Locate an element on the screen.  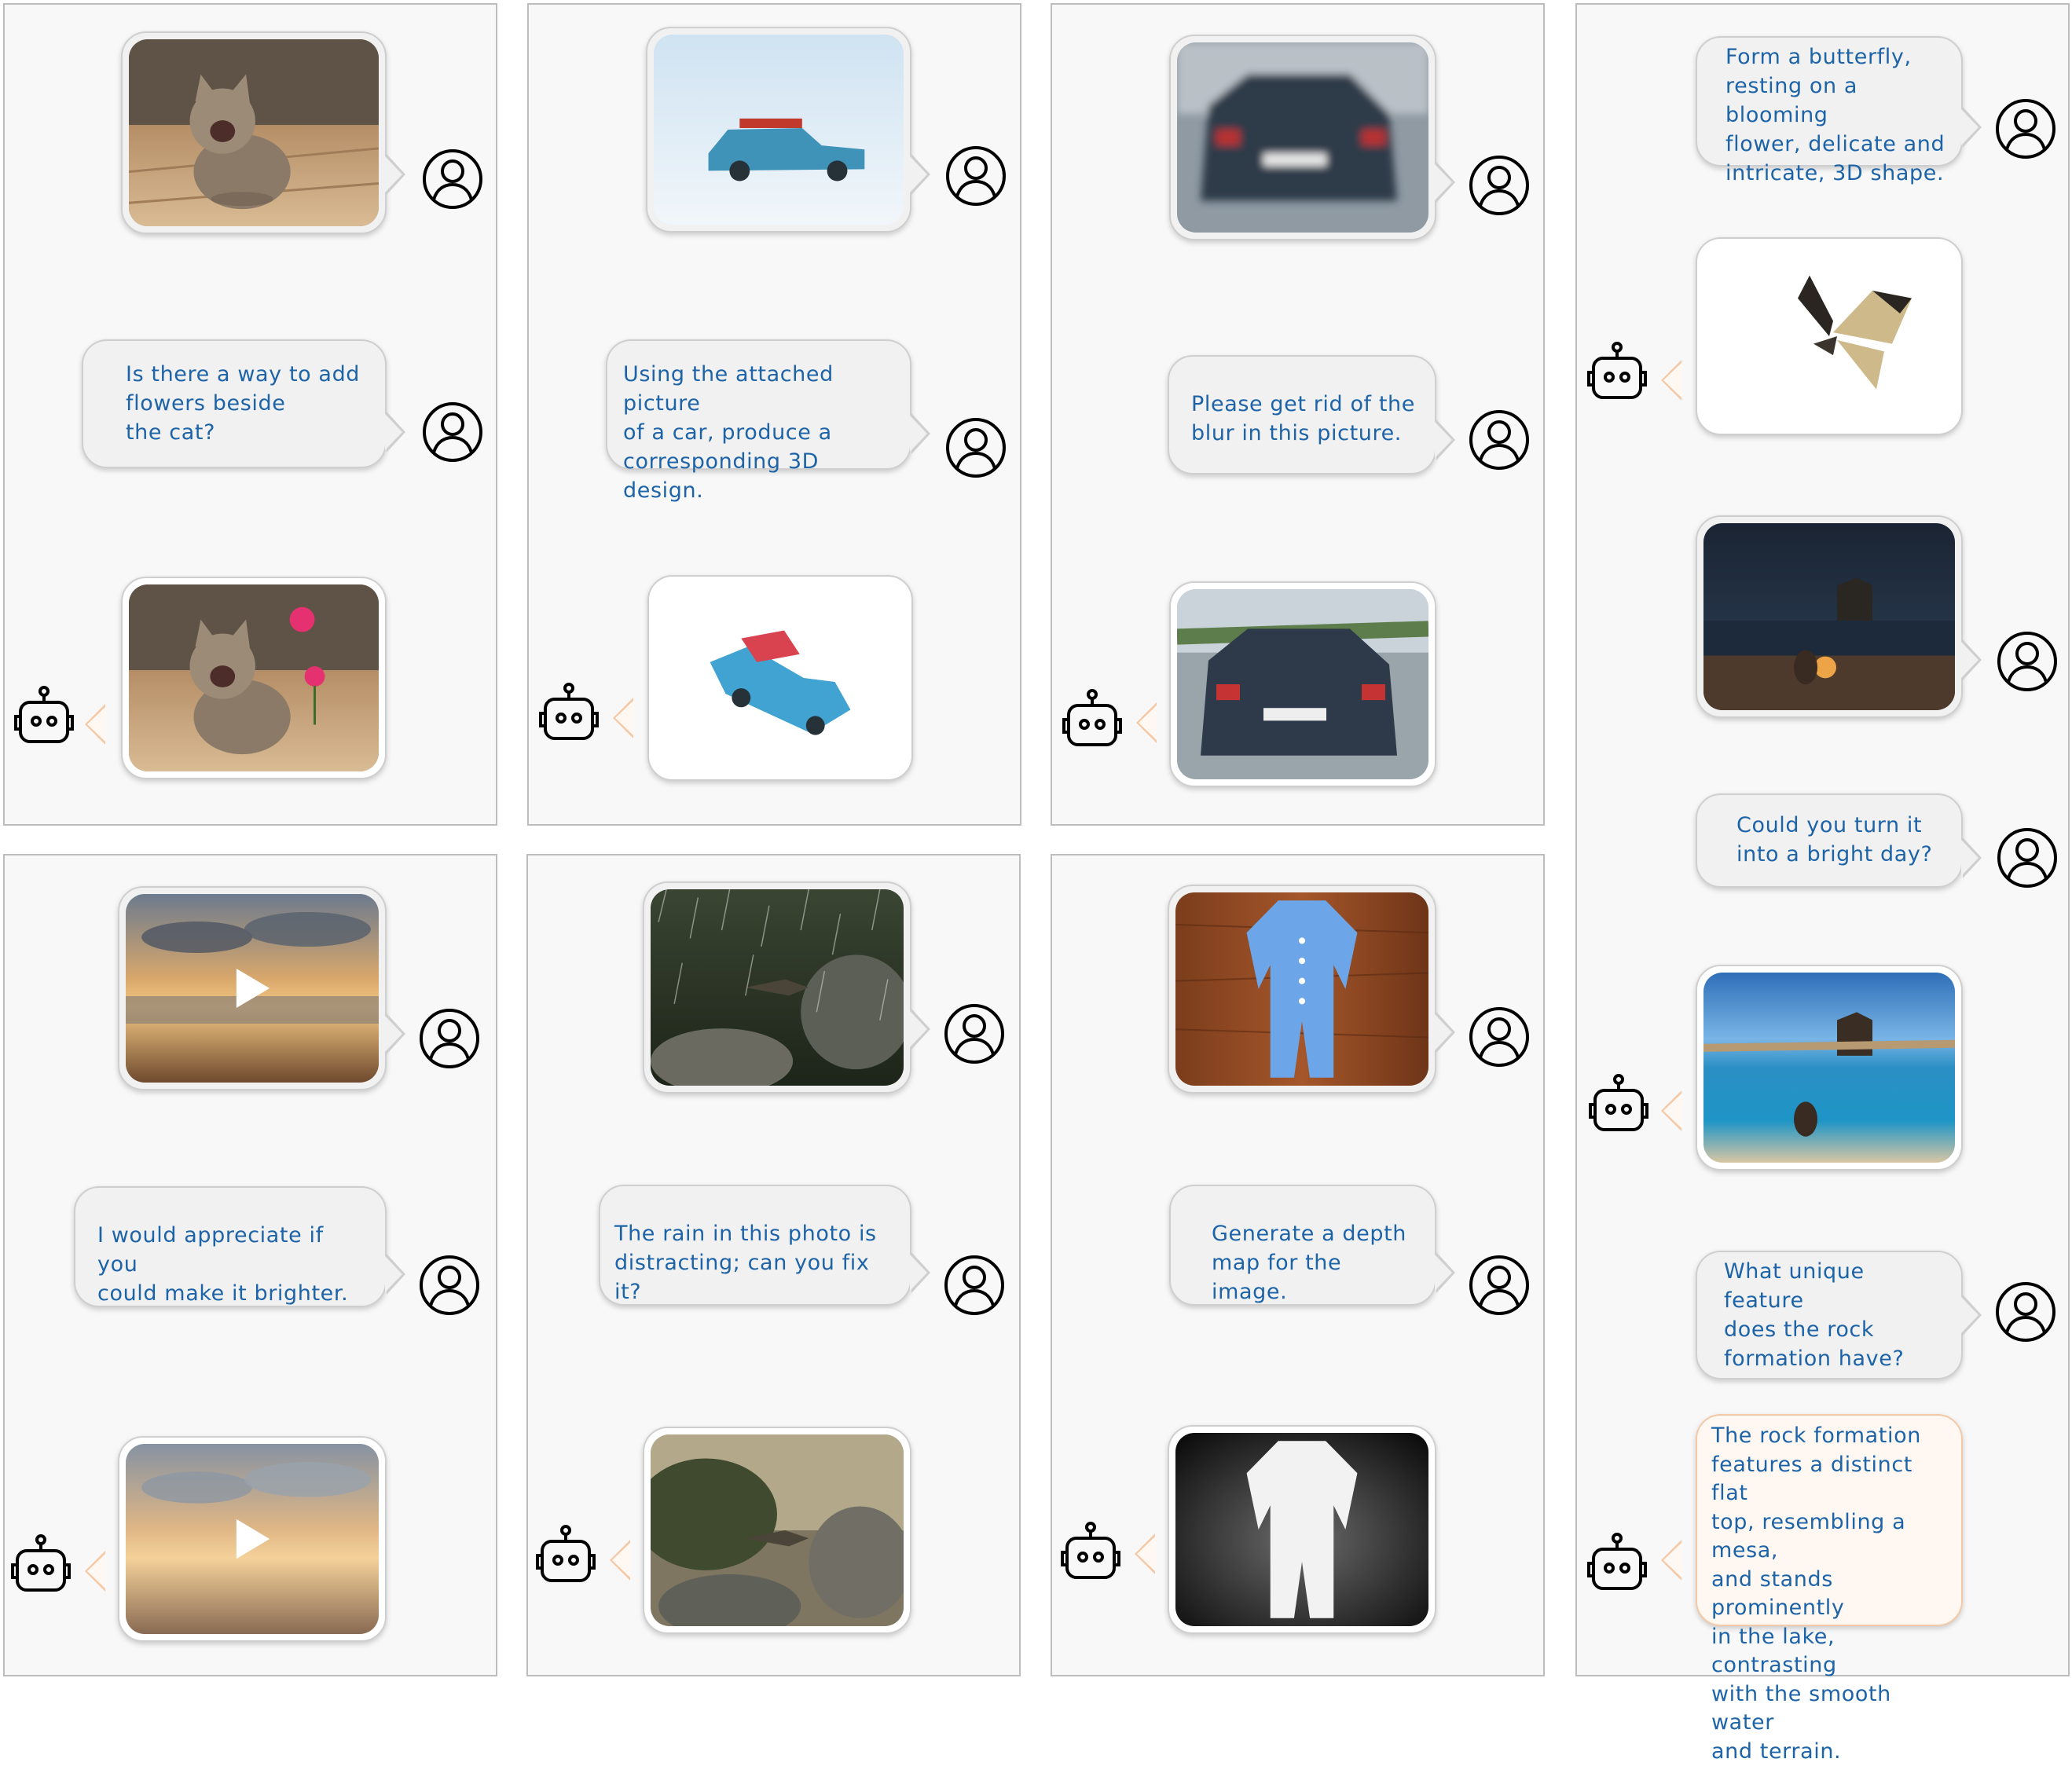
blue-car-photo is located at coordinates (779, 130).